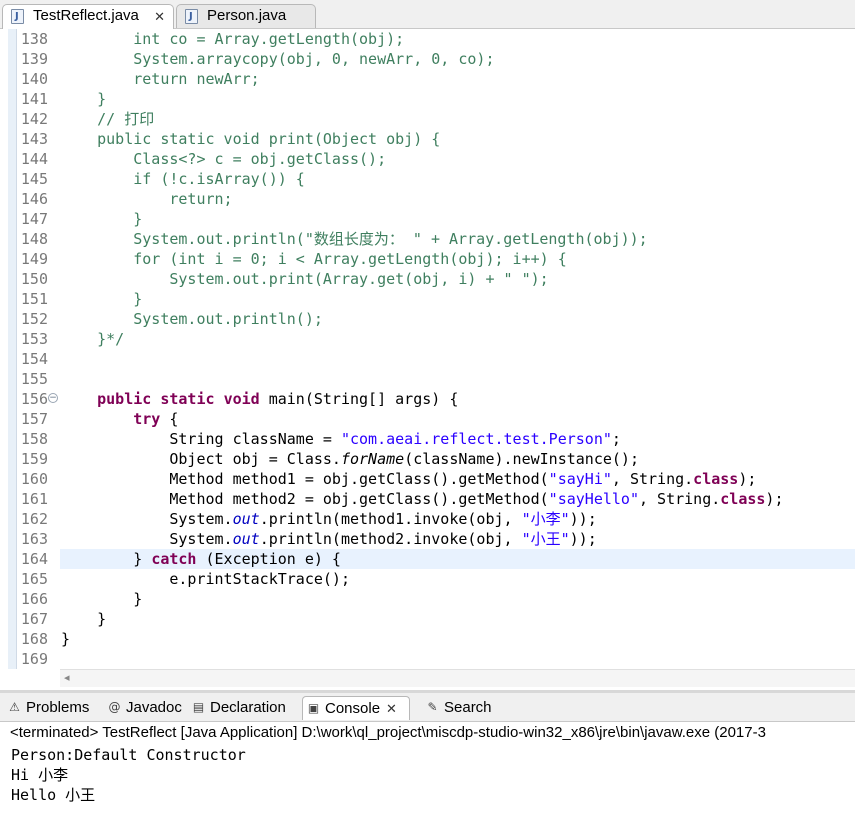  What do you see at coordinates (126, 119) in the screenshot?
I see `code-comment: // 打印` at bounding box center [126, 119].